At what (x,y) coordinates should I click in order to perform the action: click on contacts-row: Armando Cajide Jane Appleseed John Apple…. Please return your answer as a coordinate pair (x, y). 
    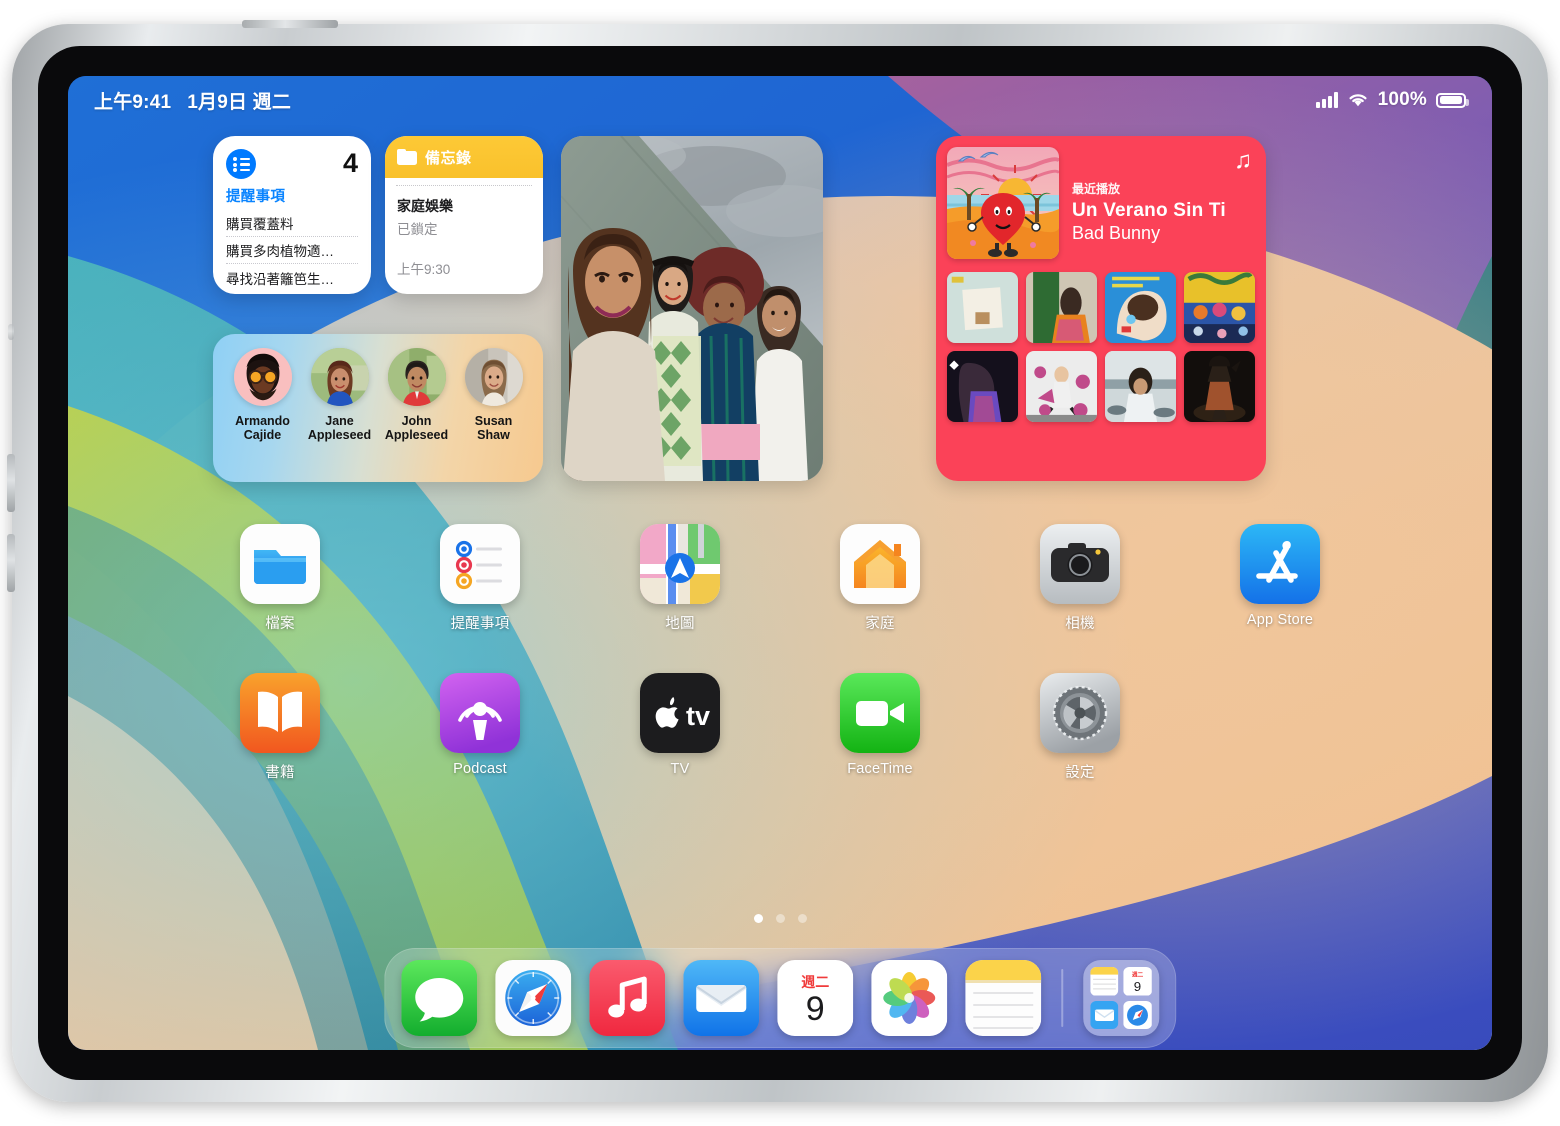
    Looking at the image, I should click on (378, 395).